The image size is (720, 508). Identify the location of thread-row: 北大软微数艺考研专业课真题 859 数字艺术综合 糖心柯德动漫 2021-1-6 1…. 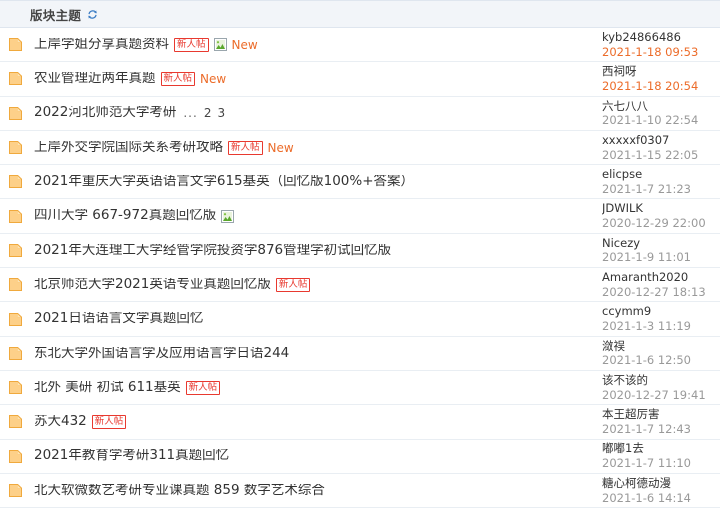
(360, 491).